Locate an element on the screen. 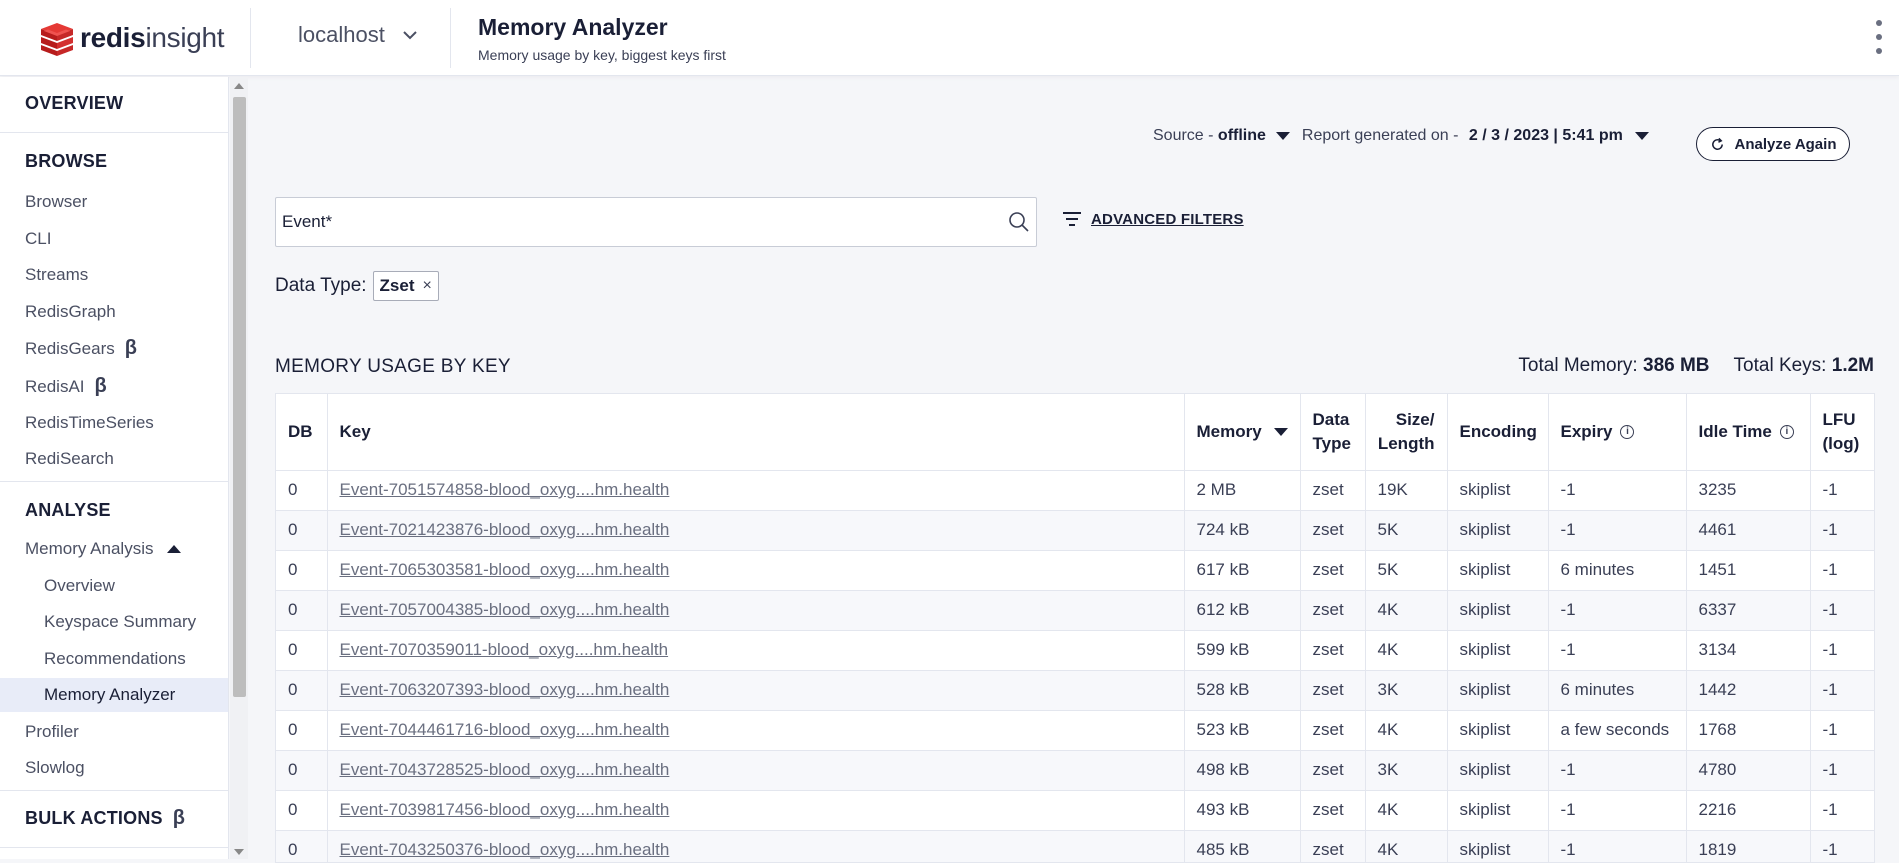 The width and height of the screenshot is (1899, 863). sidebar-analyse-heading: ANALYSE is located at coordinates (68, 510).